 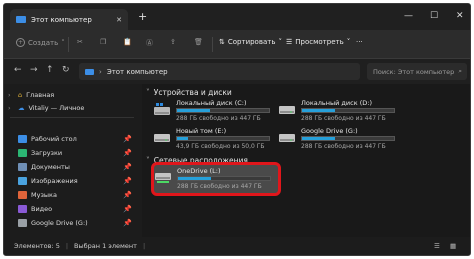 I want to click on create-label: Создать, so click(x=43, y=42).